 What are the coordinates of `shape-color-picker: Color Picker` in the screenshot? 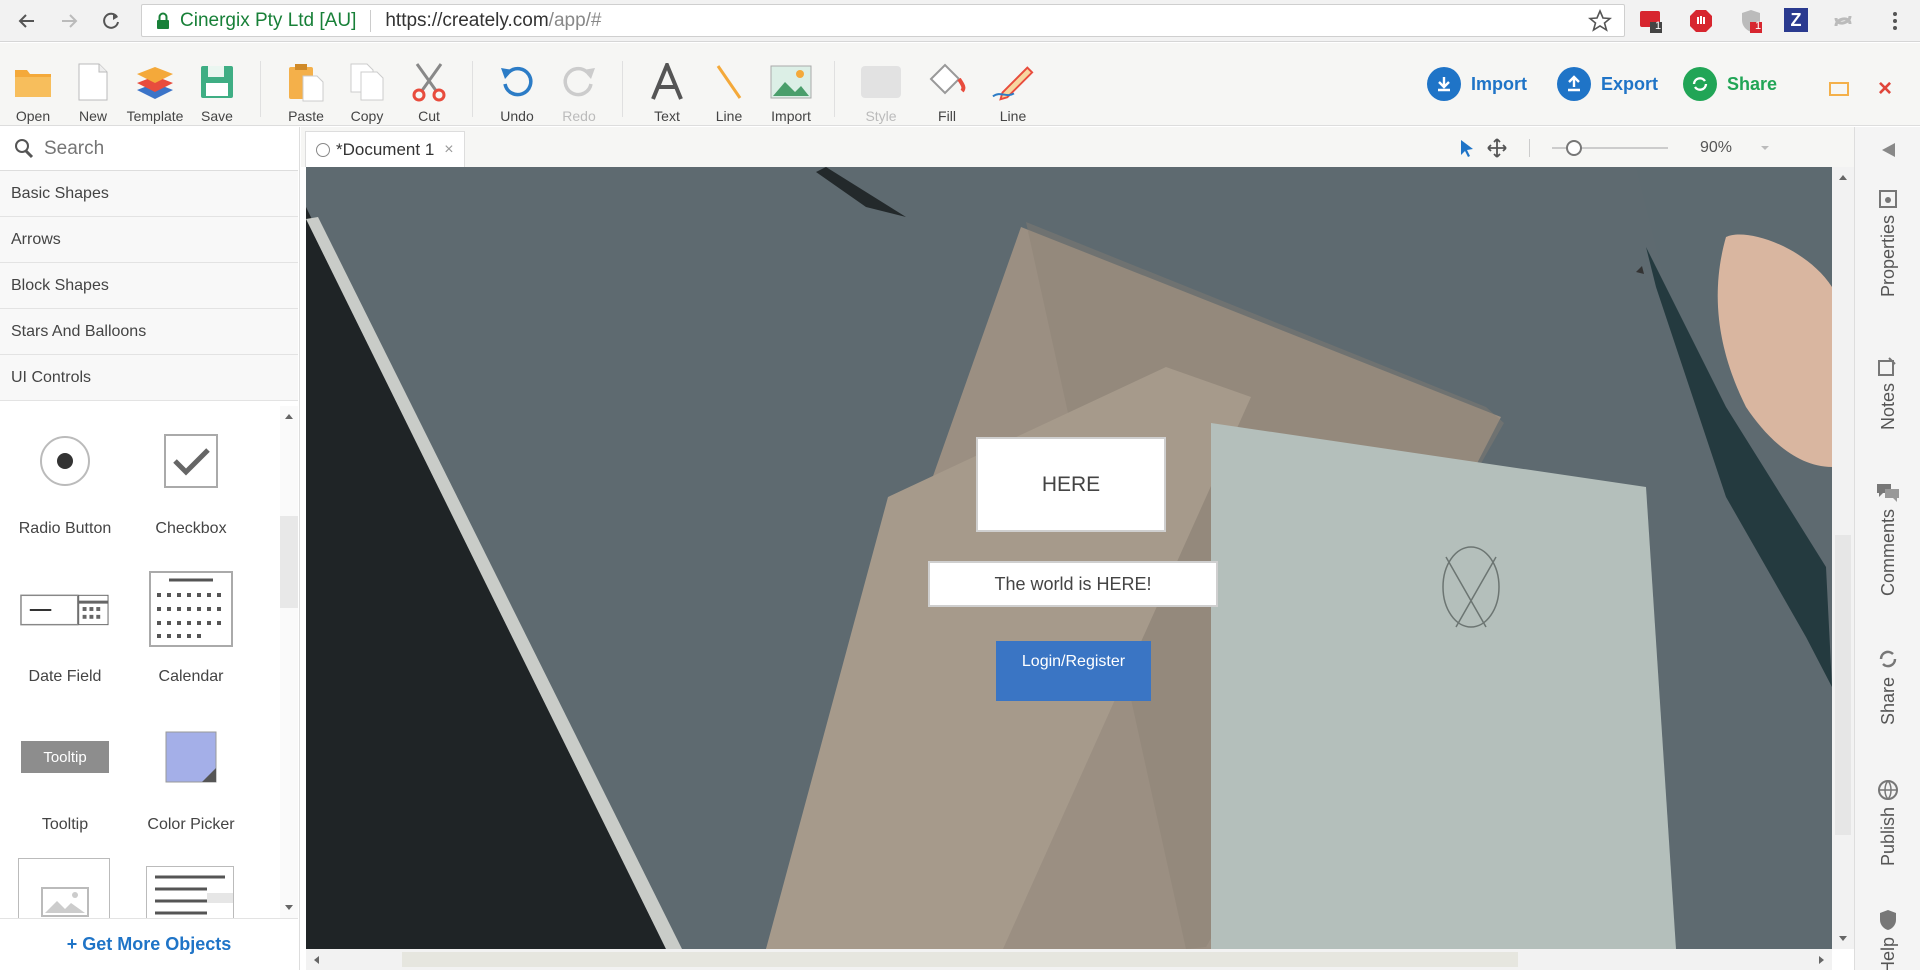 It's located at (191, 776).